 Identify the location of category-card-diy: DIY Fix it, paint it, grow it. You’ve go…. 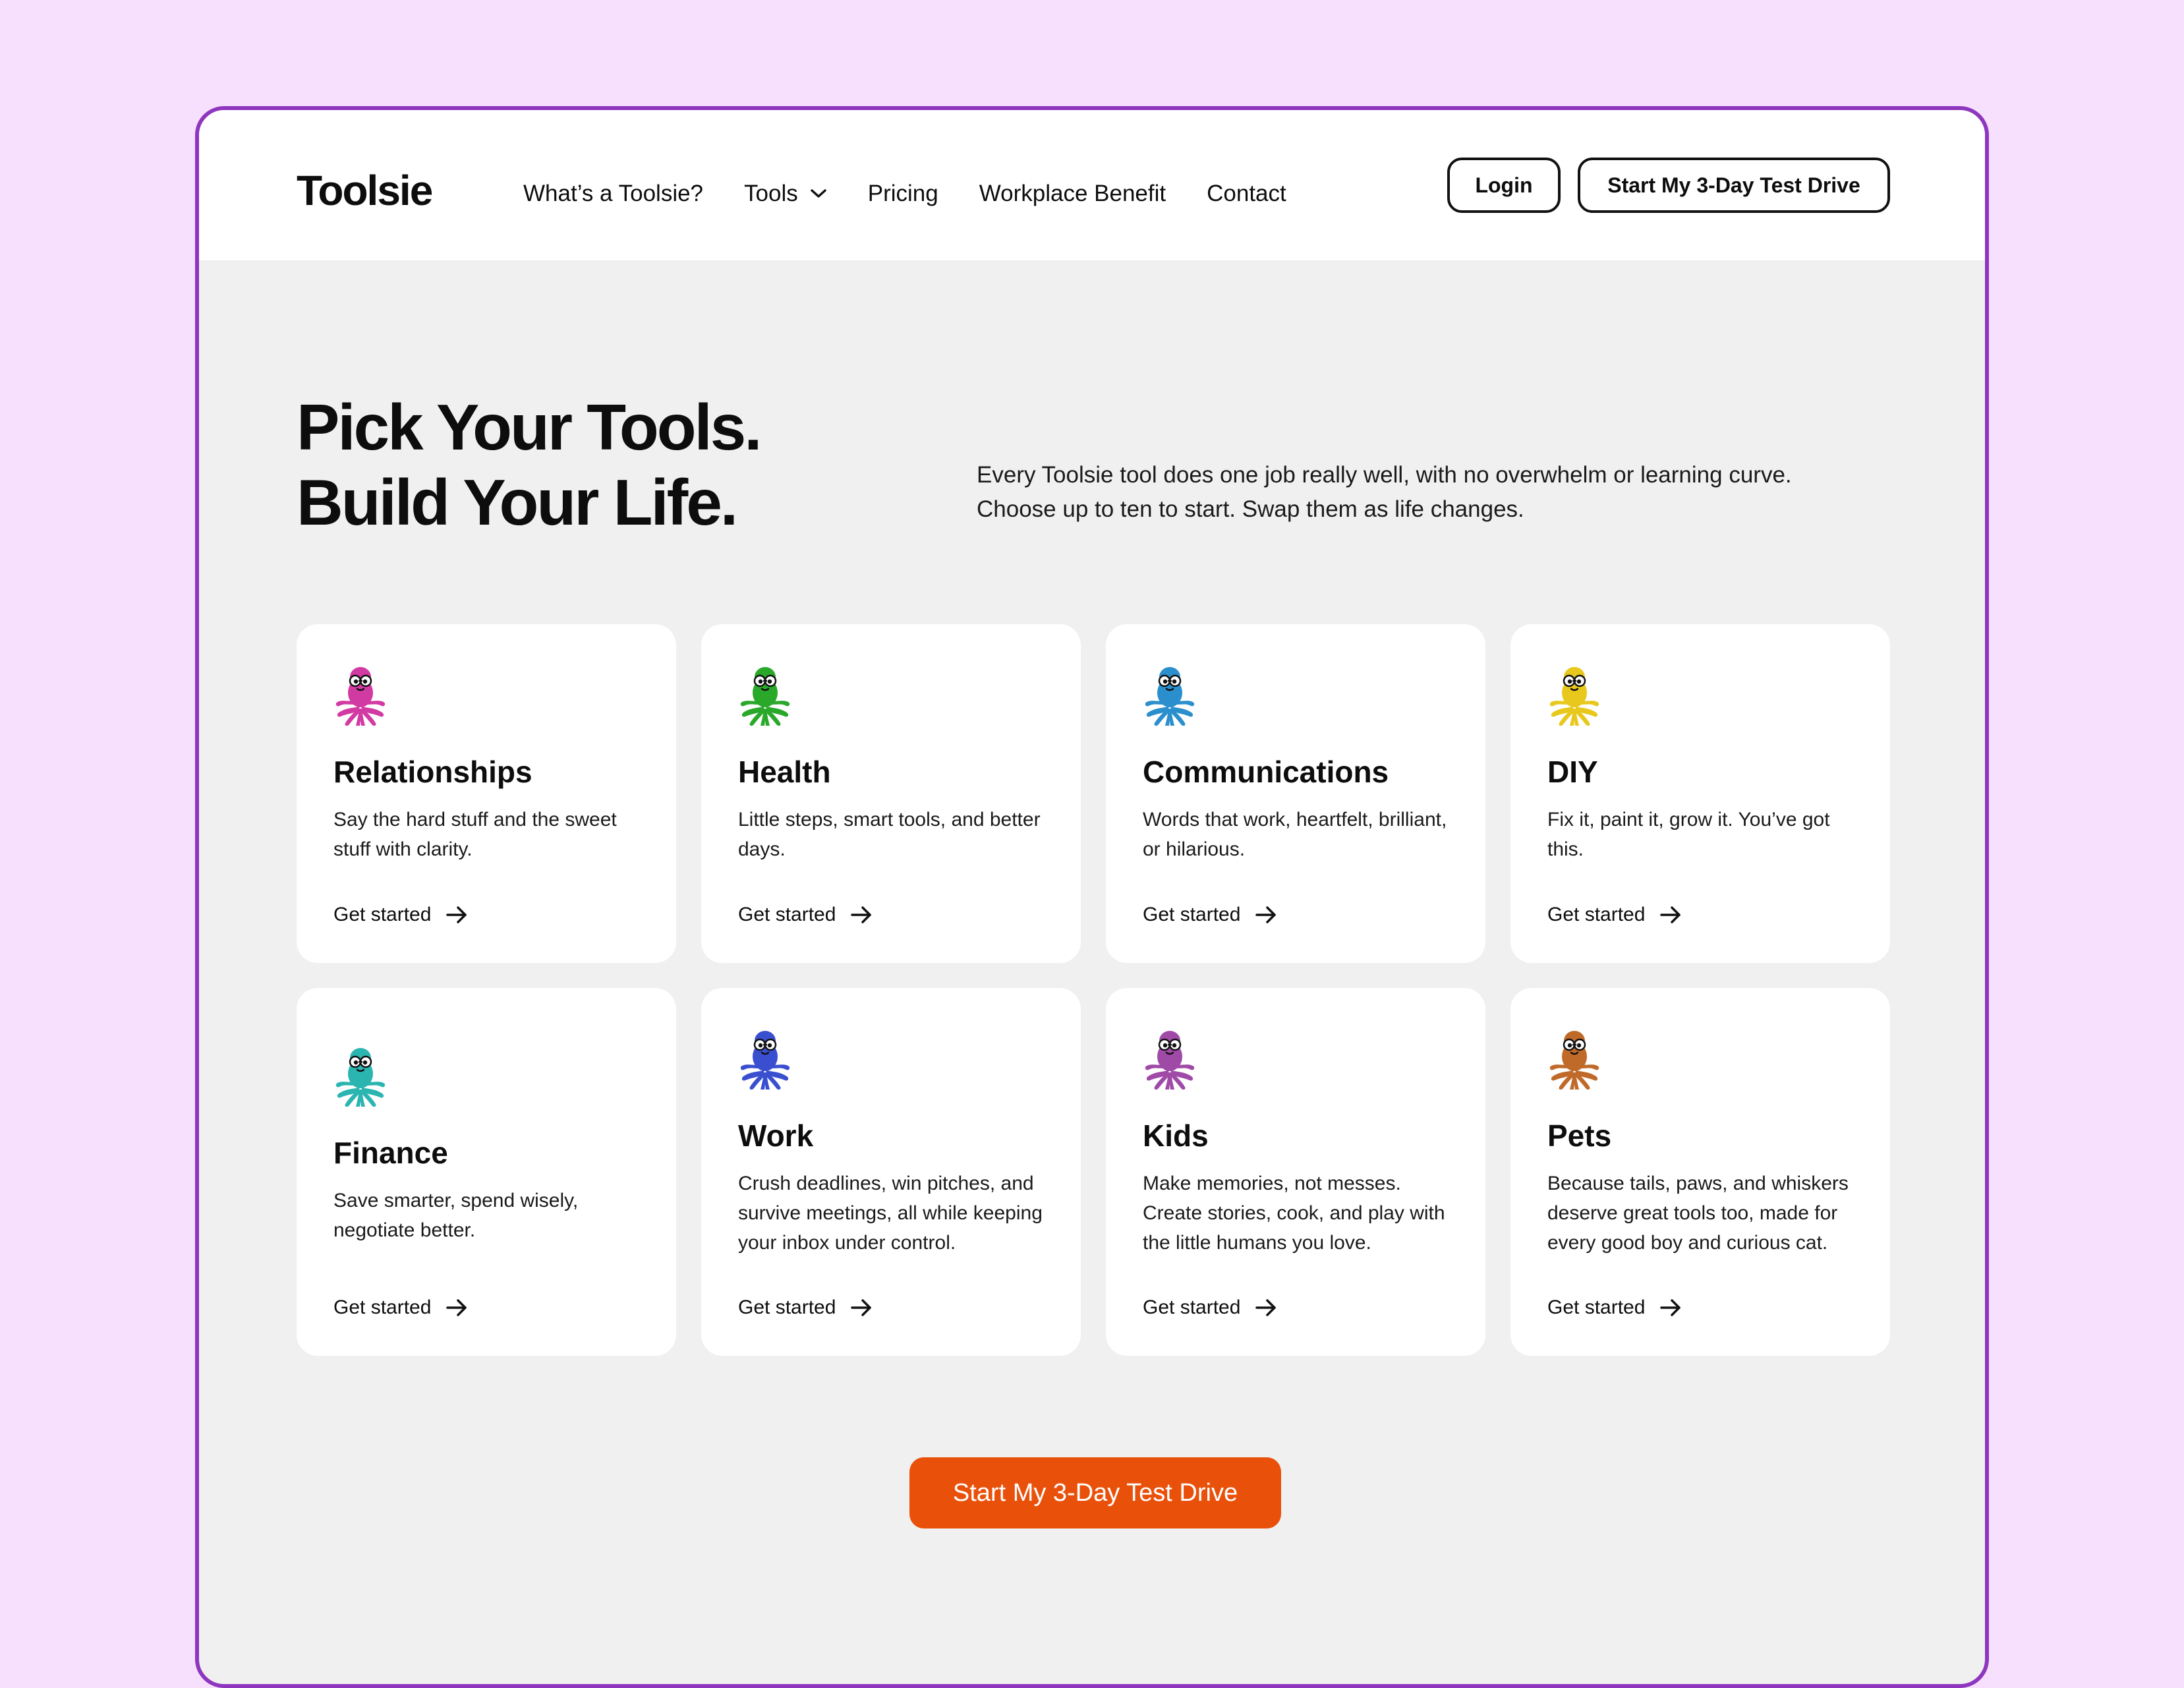
(1700, 793).